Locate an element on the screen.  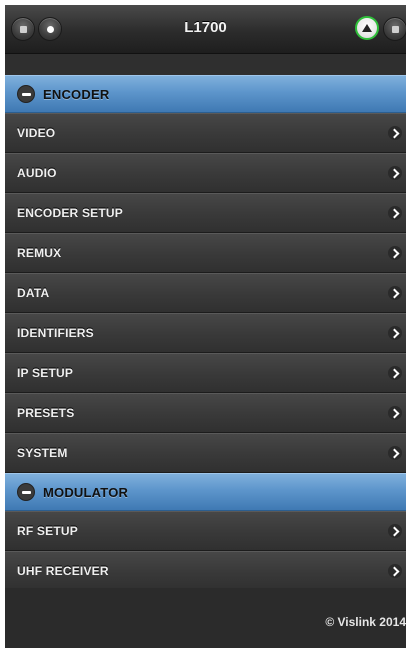
header-up-button is located at coordinates (367, 28).